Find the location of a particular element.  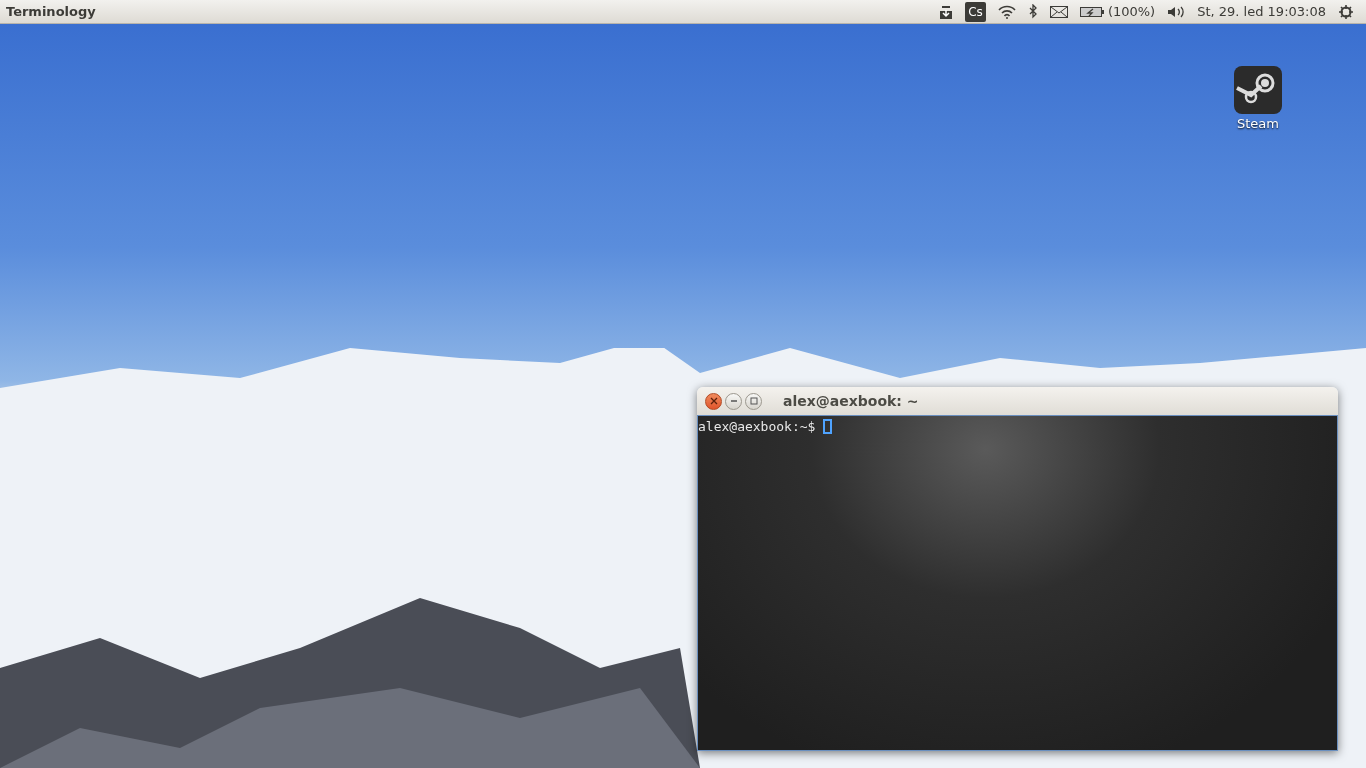

indicator-label: Cs is located at coordinates (975, 11).